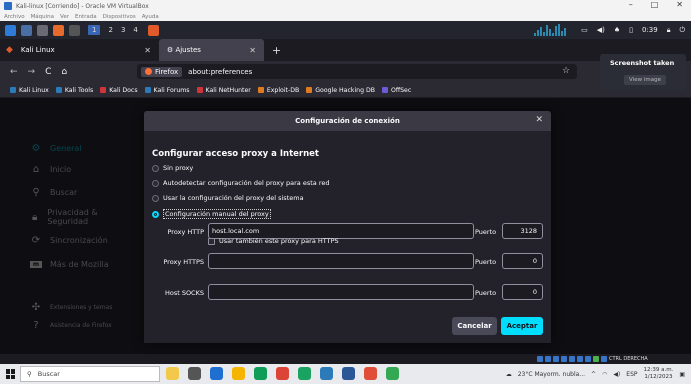 The image size is (691, 384). What do you see at coordinates (42, 30) in the screenshot?
I see `terminal-icon` at bounding box center [42, 30].